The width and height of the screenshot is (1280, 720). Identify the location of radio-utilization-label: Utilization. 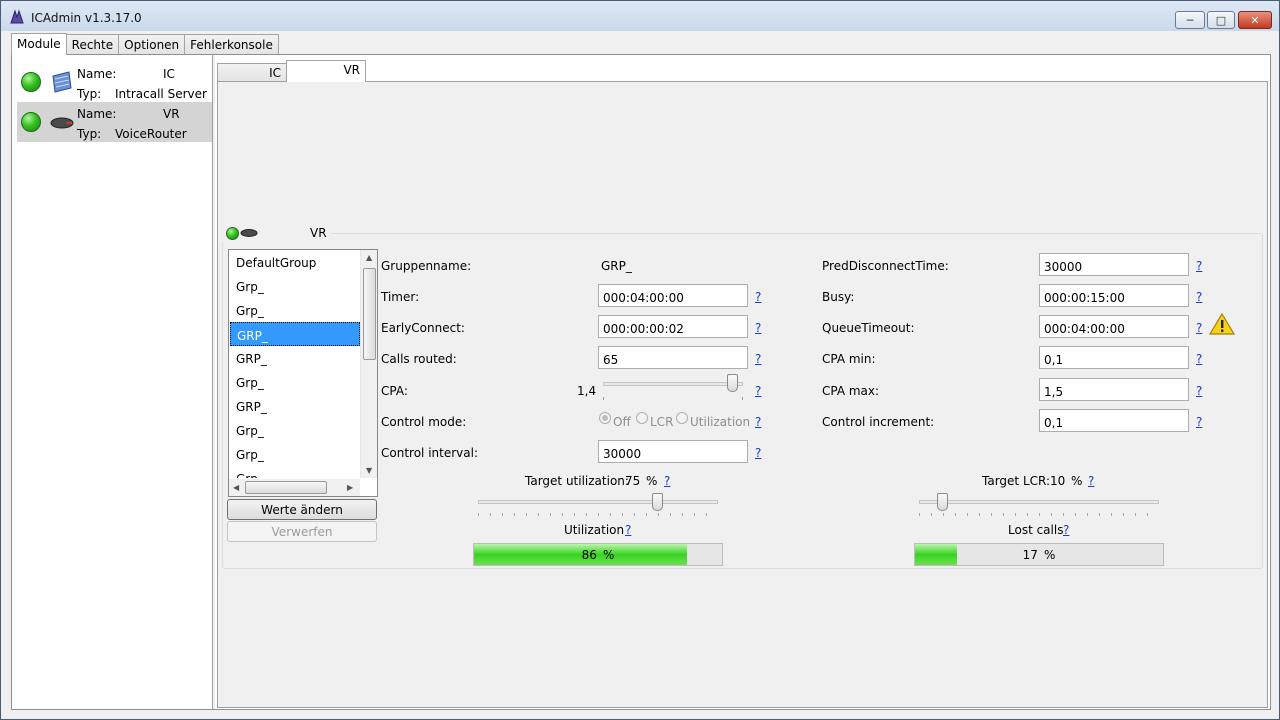
(720, 422).